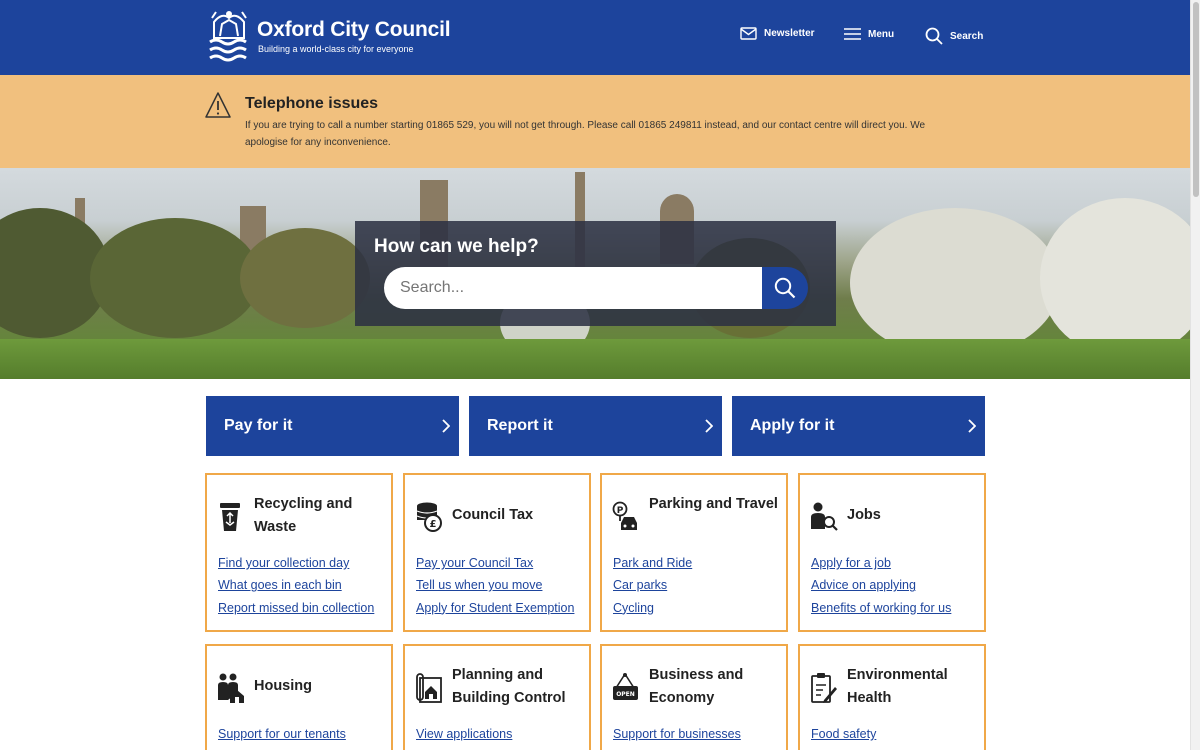 The height and width of the screenshot is (750, 1200). Describe the element at coordinates (852, 34) in the screenshot. I see `hamburger-icon` at that location.